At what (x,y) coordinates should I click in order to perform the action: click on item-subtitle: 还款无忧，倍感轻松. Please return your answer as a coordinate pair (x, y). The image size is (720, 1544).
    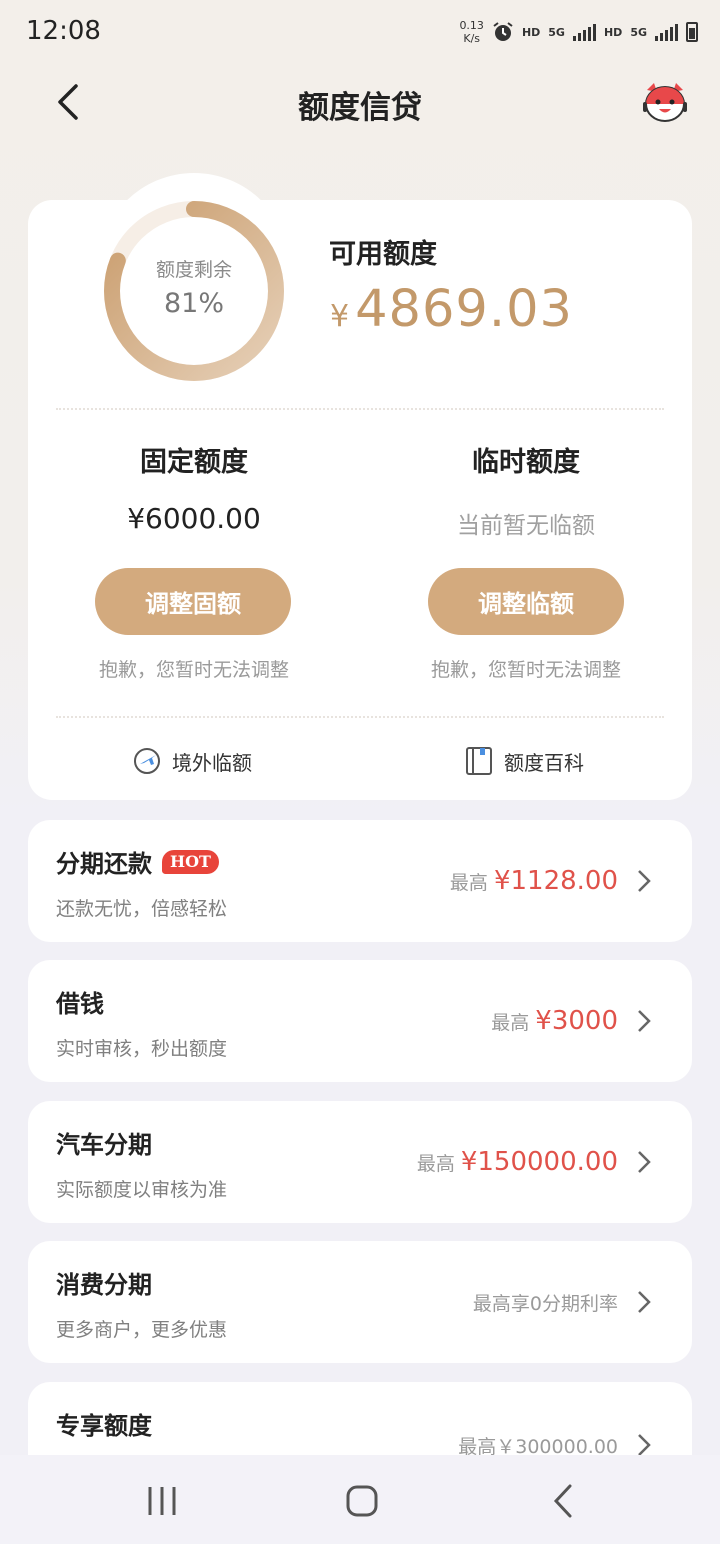
    Looking at the image, I should click on (142, 909).